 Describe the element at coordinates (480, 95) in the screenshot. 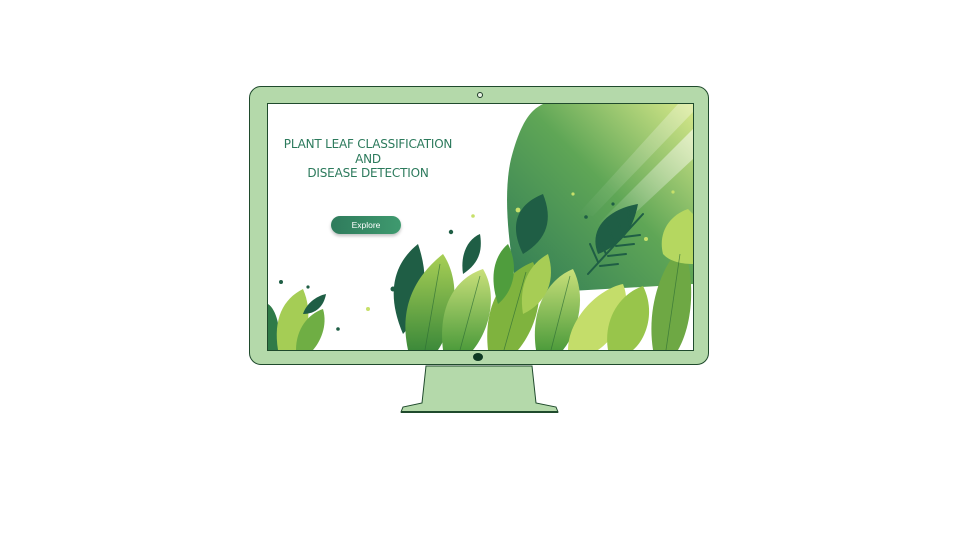

I see `camera-icon` at that location.